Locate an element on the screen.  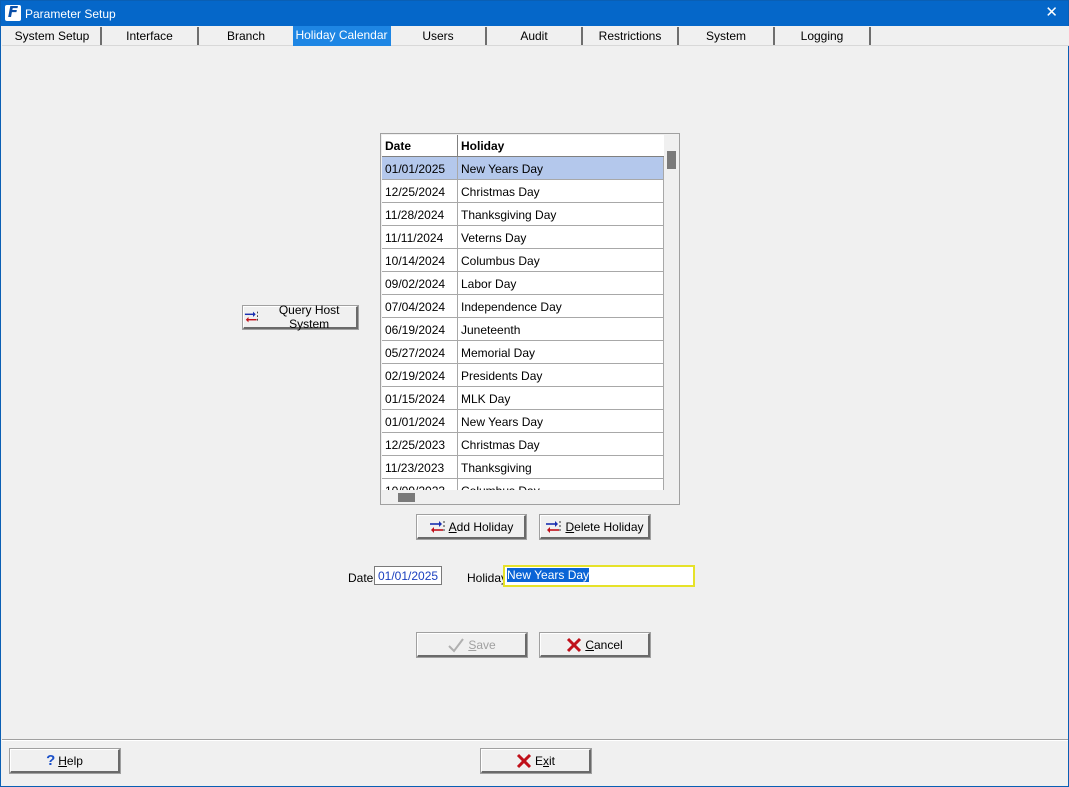
table-row: 01/01/2025 New Years Day is located at coordinates (523, 168).